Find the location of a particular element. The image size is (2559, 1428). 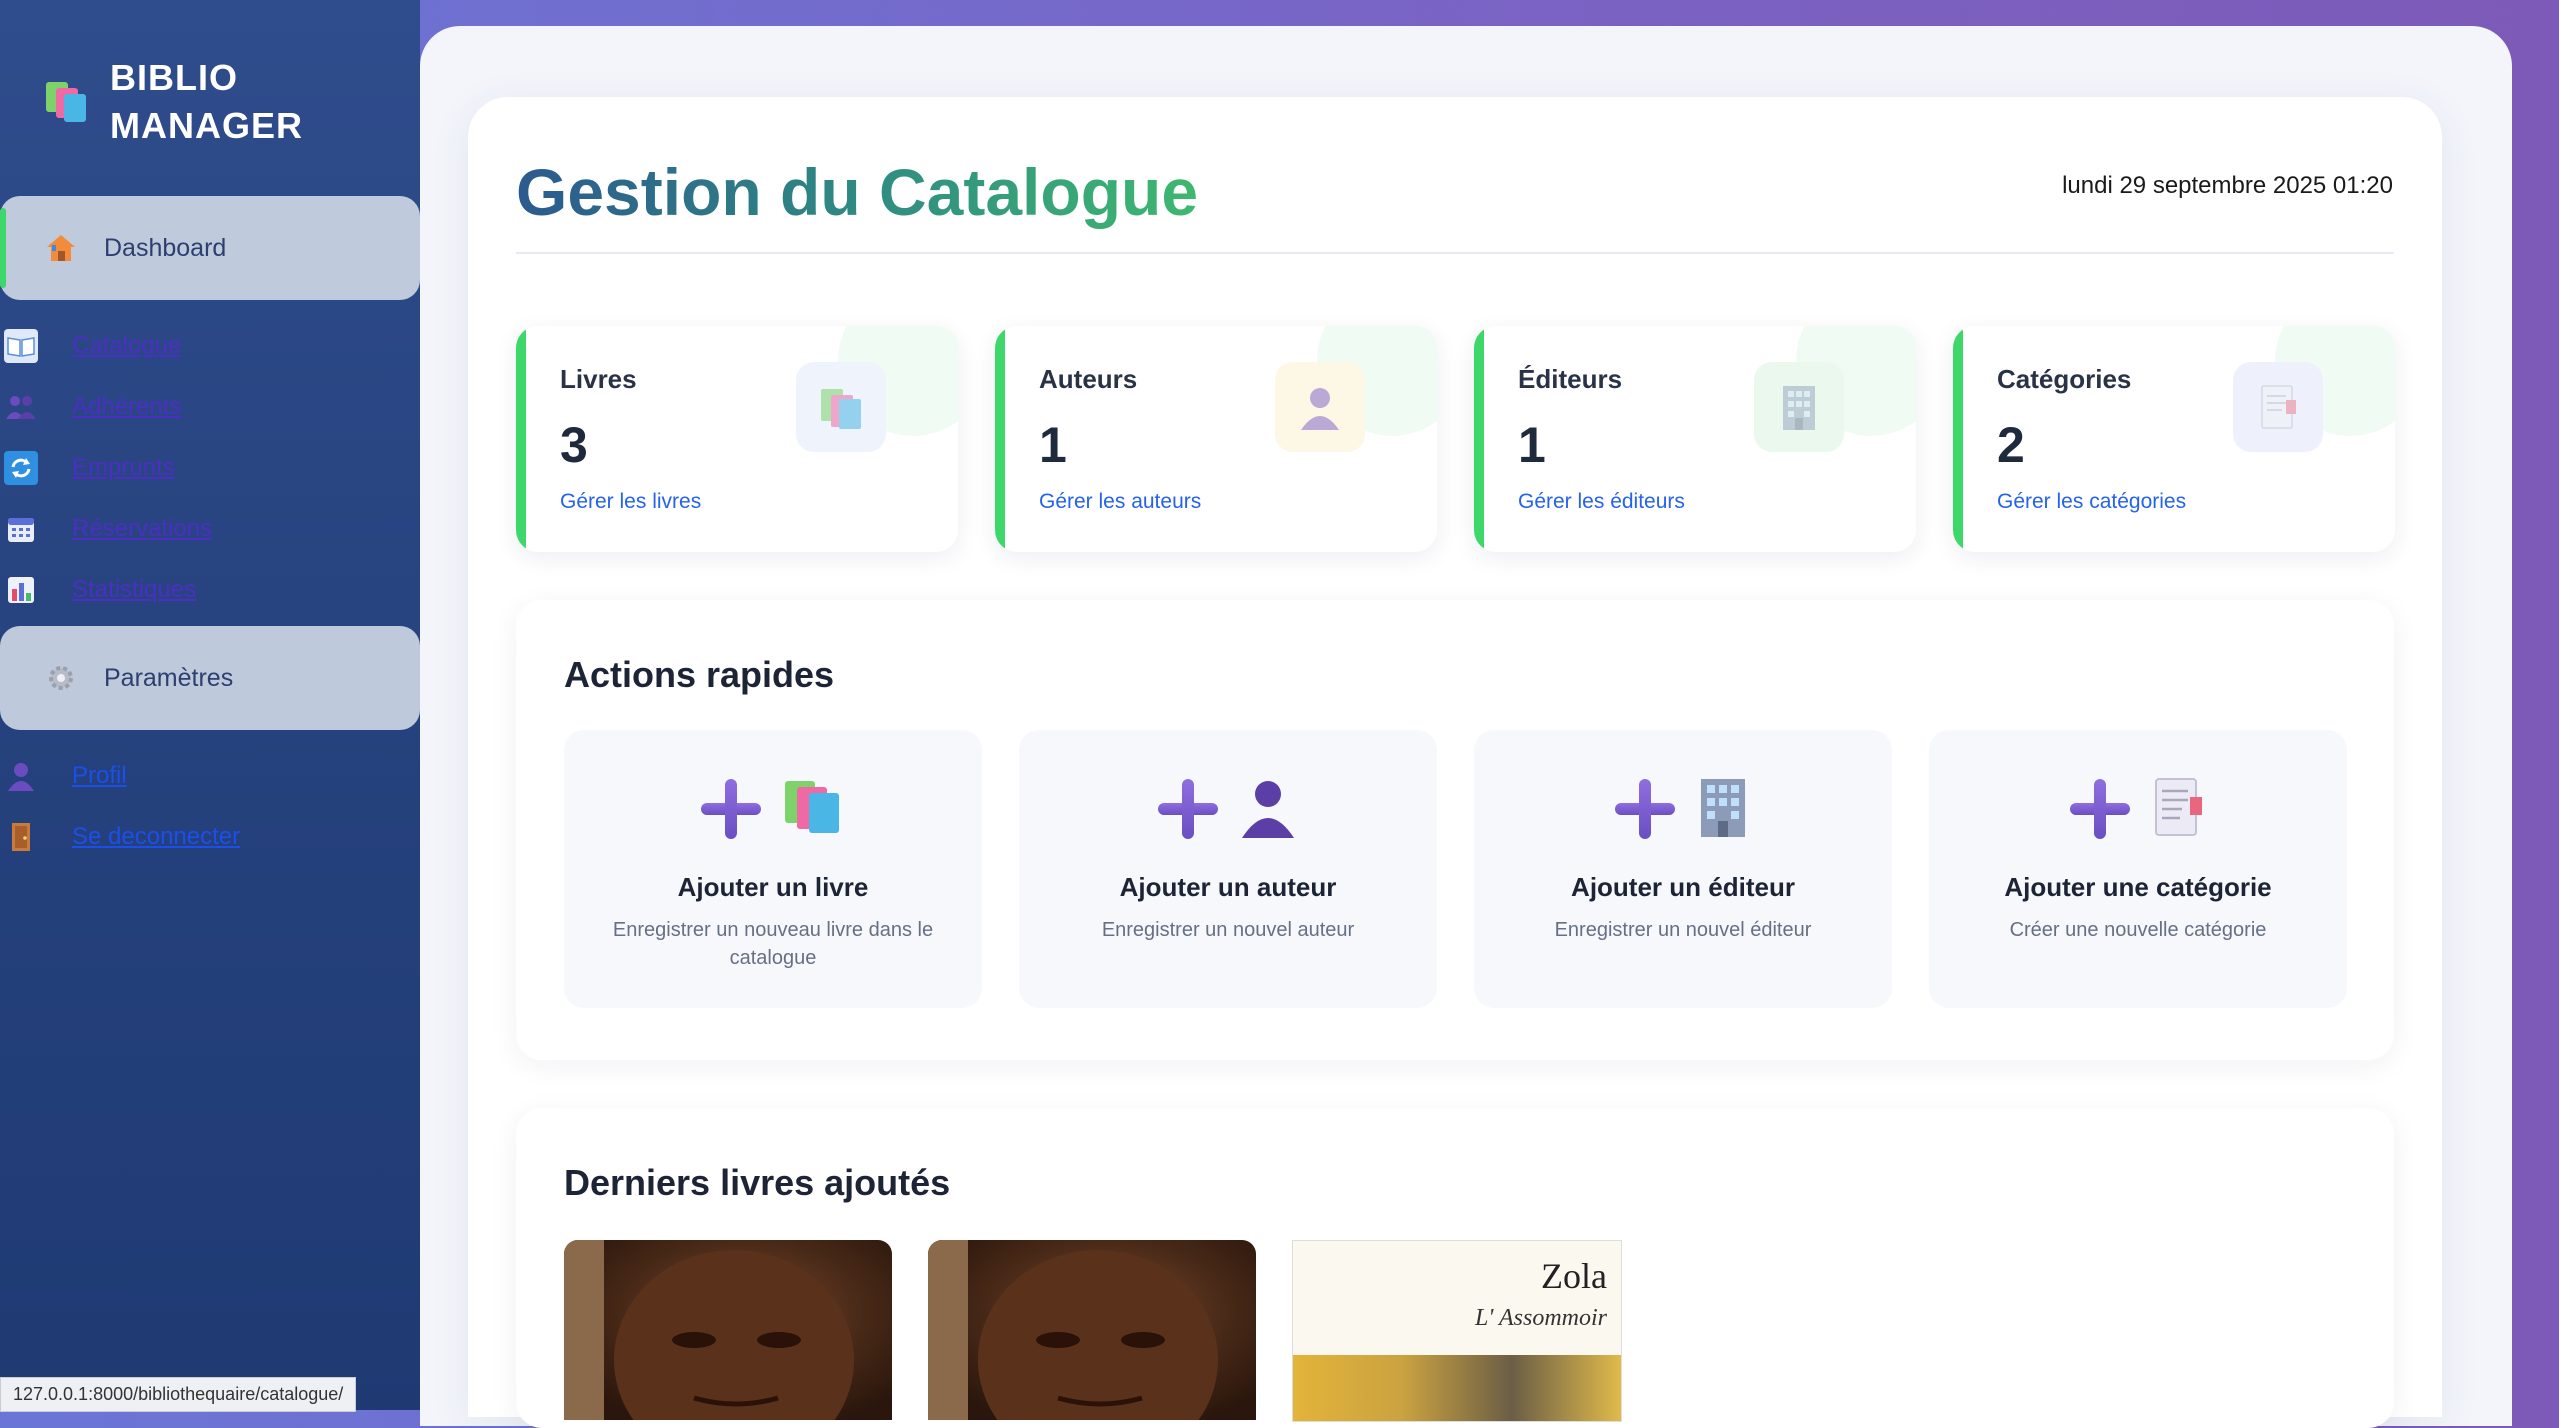

manage-categories-link: Gérer les catégories is located at coordinates (2091, 502).